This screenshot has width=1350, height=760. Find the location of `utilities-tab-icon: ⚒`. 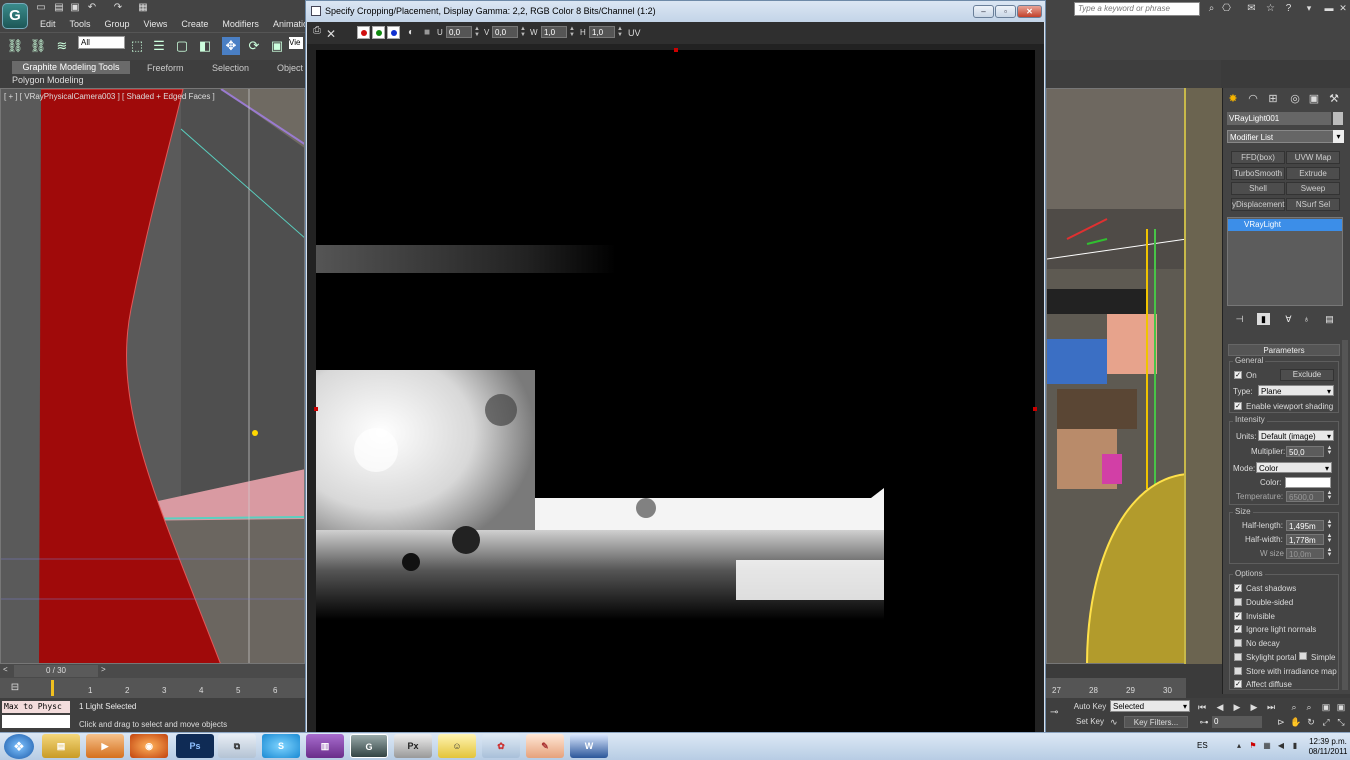

utilities-tab-icon: ⚒ is located at coordinates (1334, 99).